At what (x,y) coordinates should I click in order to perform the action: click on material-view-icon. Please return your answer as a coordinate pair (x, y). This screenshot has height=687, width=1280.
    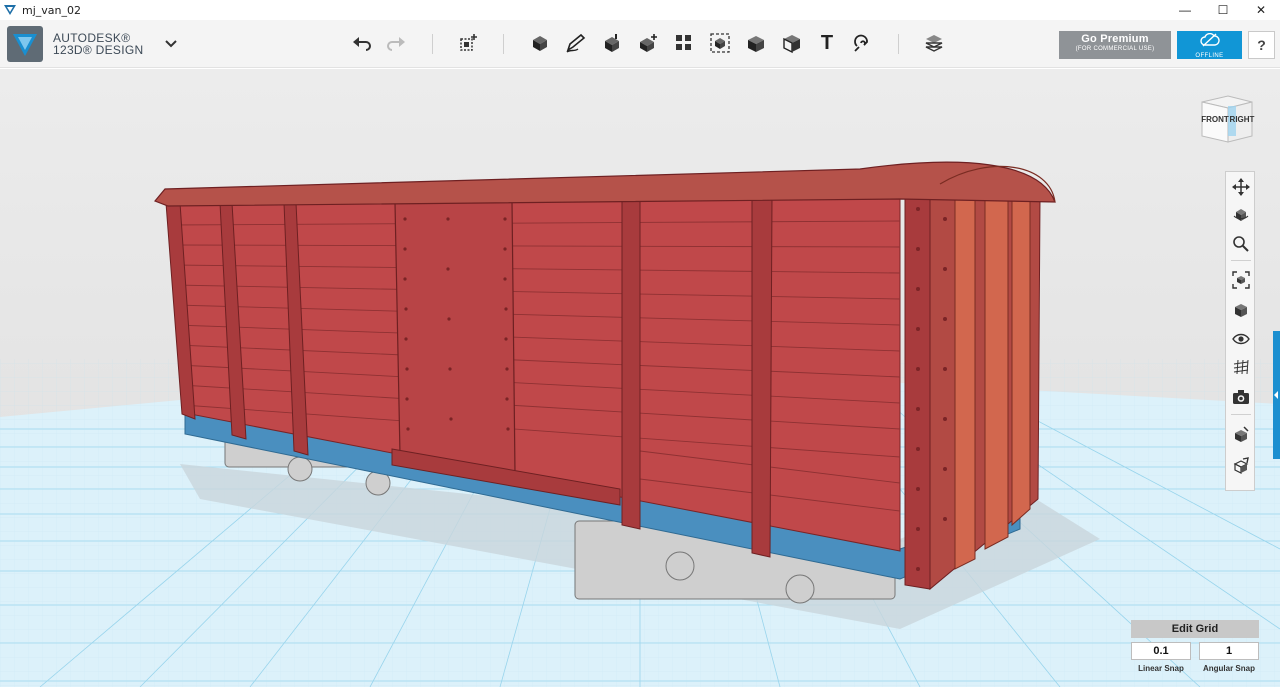
    Looking at the image, I should click on (1241, 435).